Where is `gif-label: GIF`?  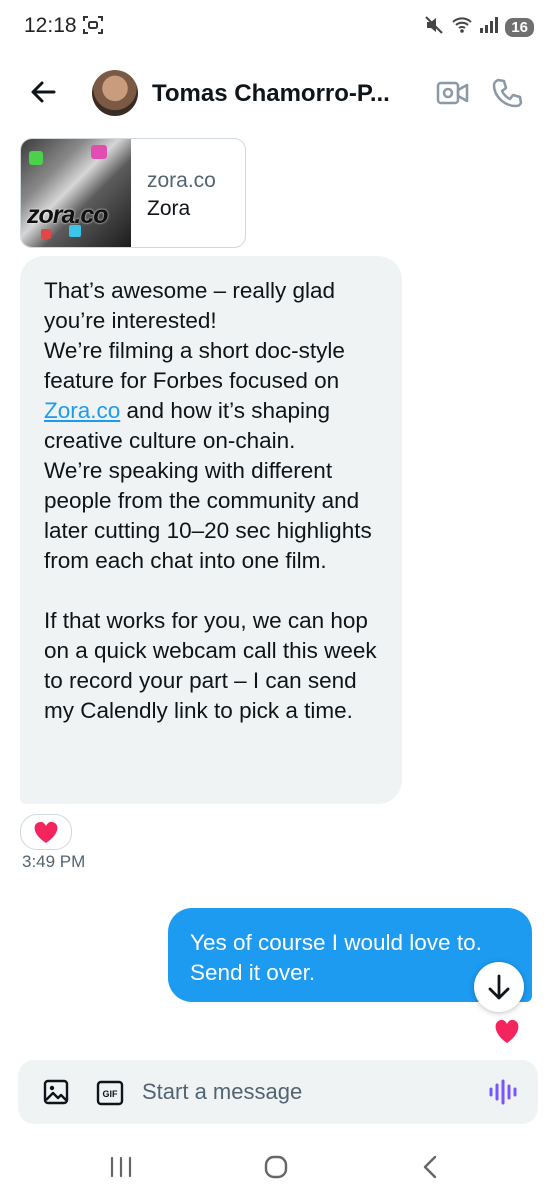
gif-label: GIF is located at coordinates (111, 1094).